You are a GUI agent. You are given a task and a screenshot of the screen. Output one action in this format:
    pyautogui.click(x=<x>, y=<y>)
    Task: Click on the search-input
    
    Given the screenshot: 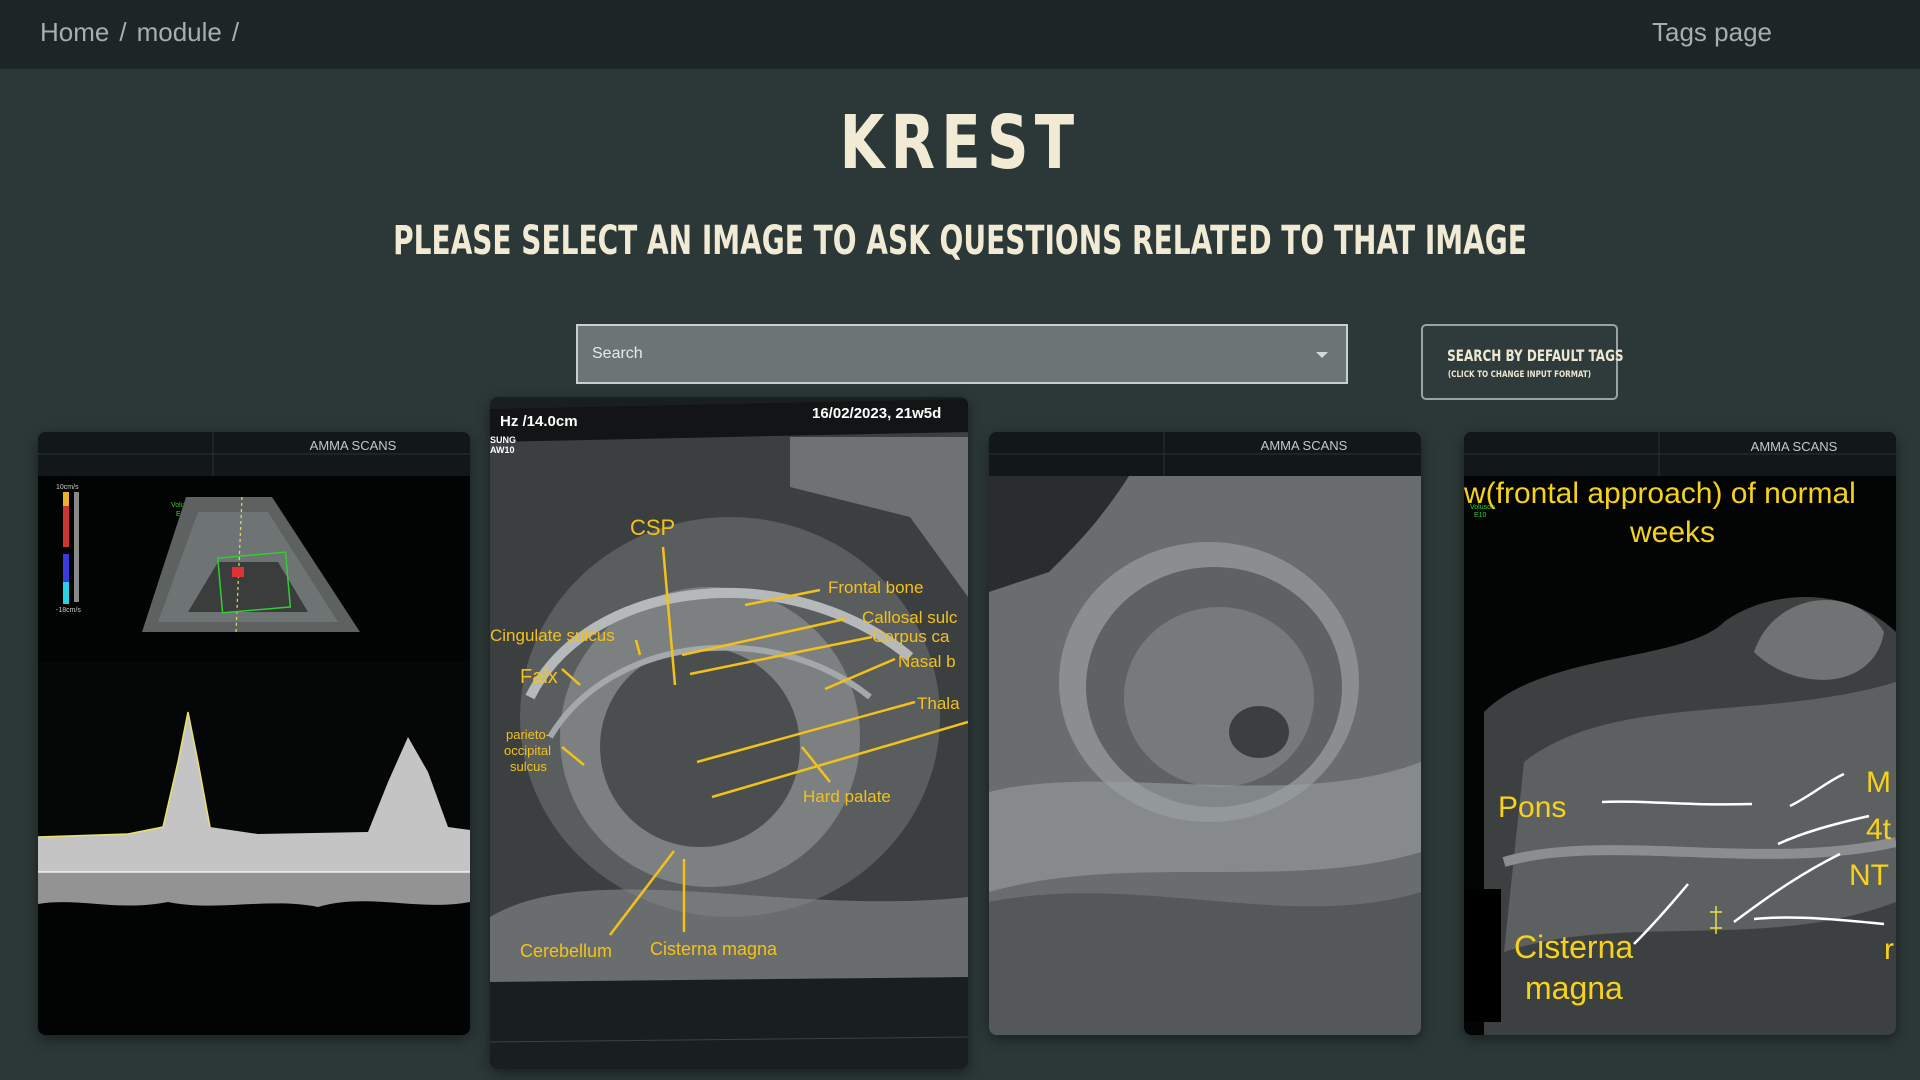 What is the action you would take?
    pyautogui.click(x=942, y=354)
    